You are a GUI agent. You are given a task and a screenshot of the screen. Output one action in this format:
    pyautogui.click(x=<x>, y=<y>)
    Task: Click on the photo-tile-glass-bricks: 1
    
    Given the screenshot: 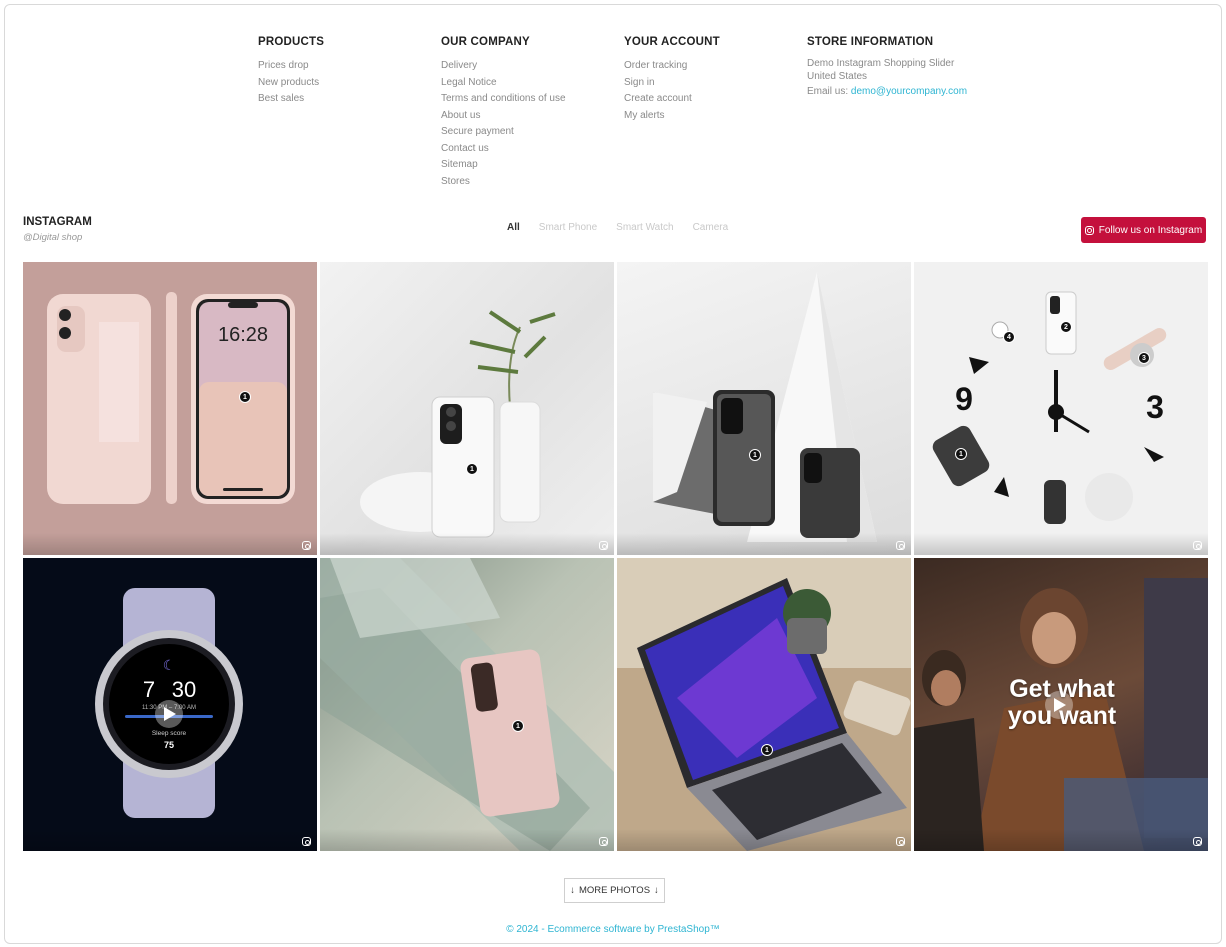 What is the action you would take?
    pyautogui.click(x=467, y=704)
    